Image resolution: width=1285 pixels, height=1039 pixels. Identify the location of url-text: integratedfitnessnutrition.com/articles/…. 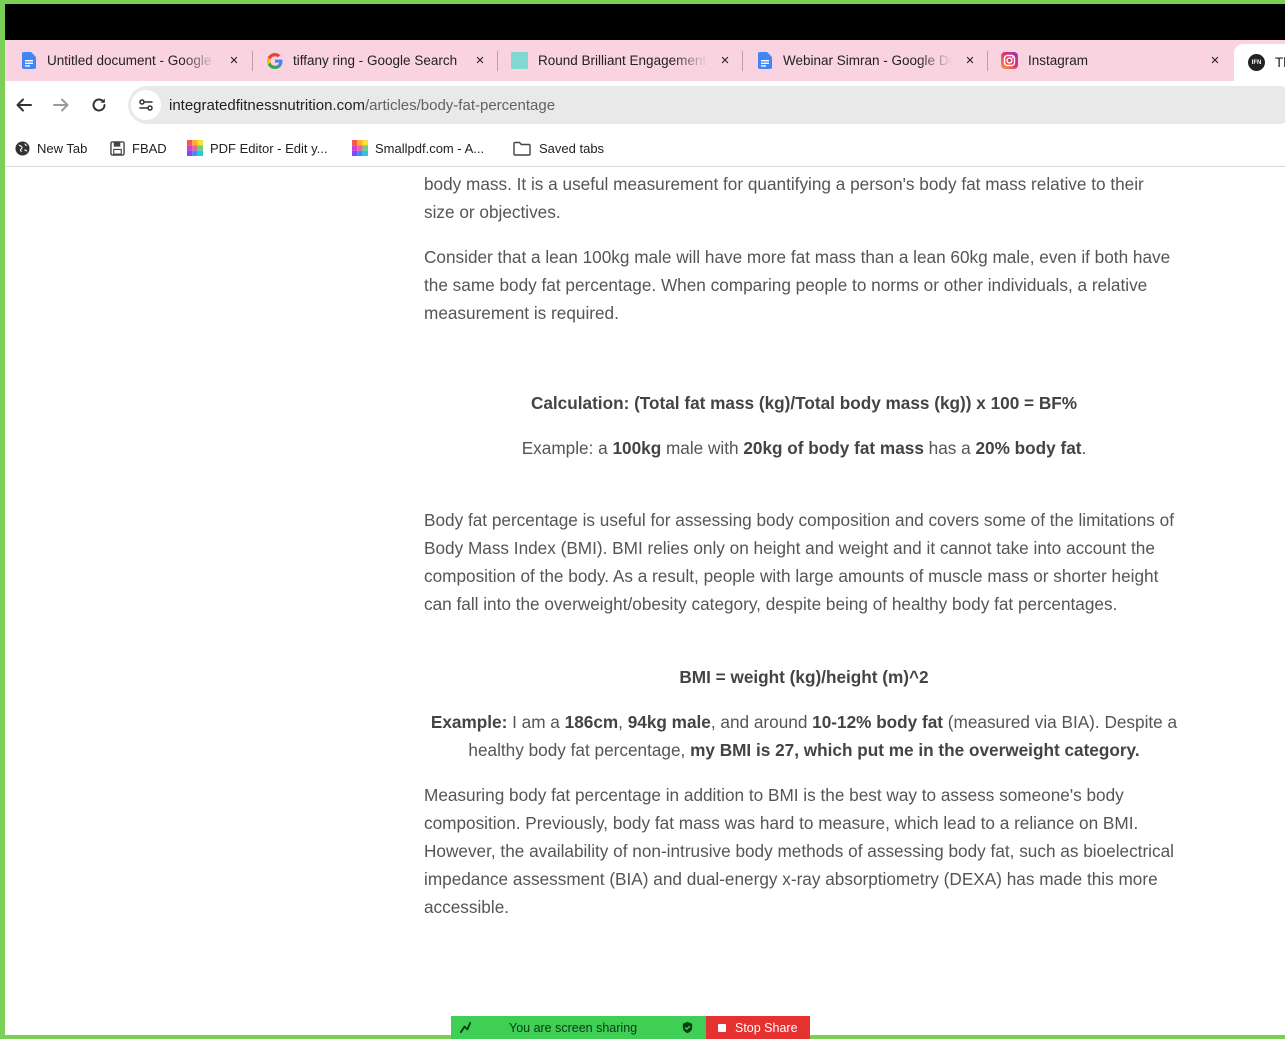
(362, 105).